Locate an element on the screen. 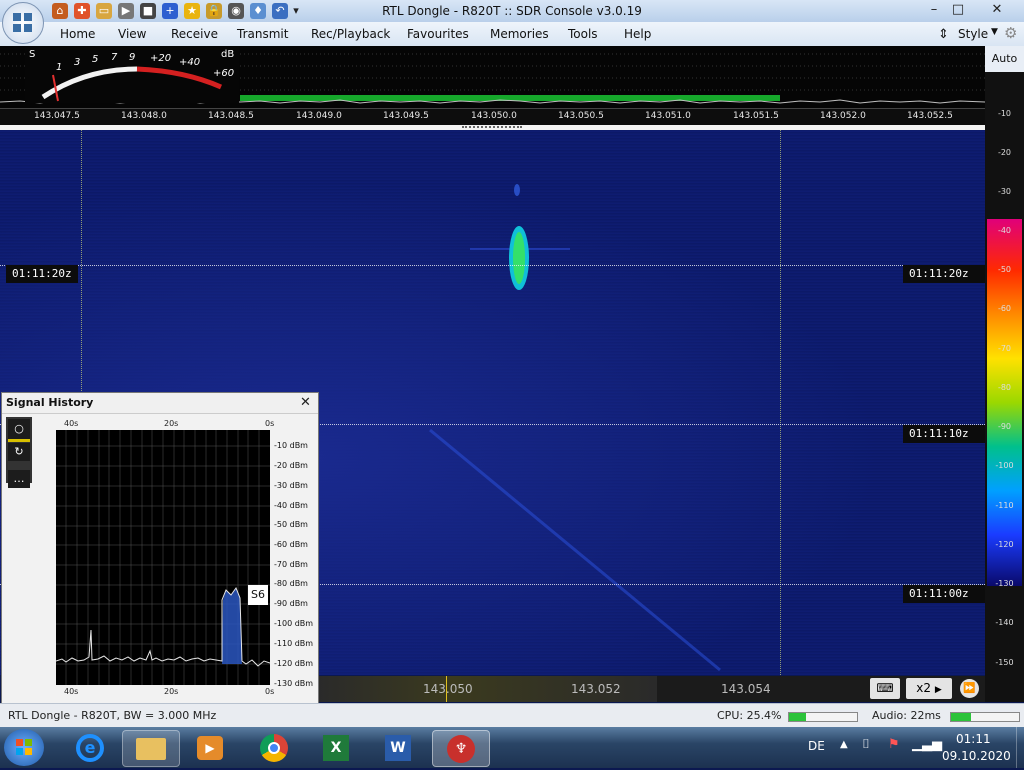  s-meter-tick: +40 is located at coordinates (190, 62).